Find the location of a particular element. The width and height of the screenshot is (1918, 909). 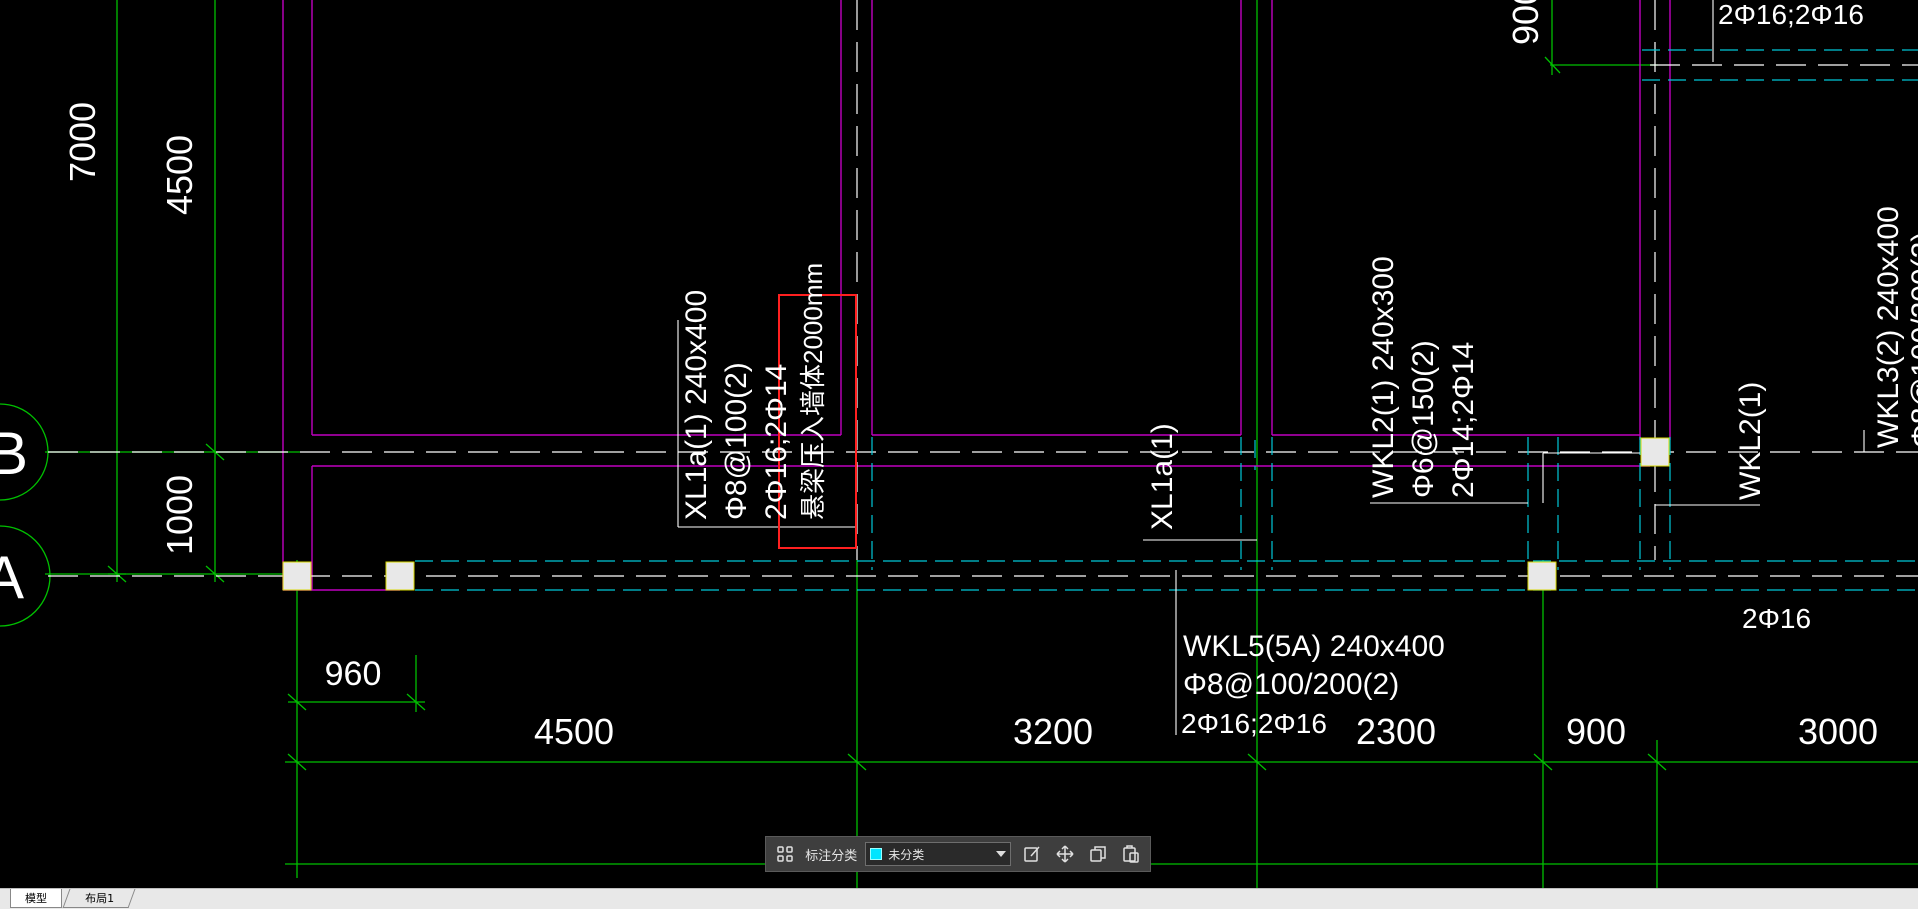

layout-tab-bar: 模型 布局1 is located at coordinates (959, 898).